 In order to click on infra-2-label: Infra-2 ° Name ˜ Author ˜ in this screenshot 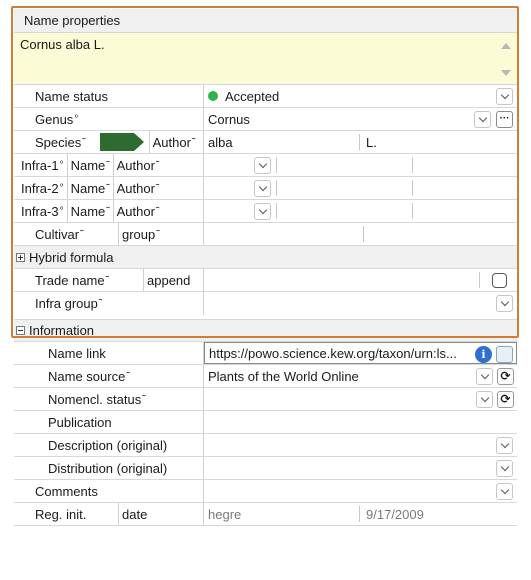, I will do `click(109, 188)`.